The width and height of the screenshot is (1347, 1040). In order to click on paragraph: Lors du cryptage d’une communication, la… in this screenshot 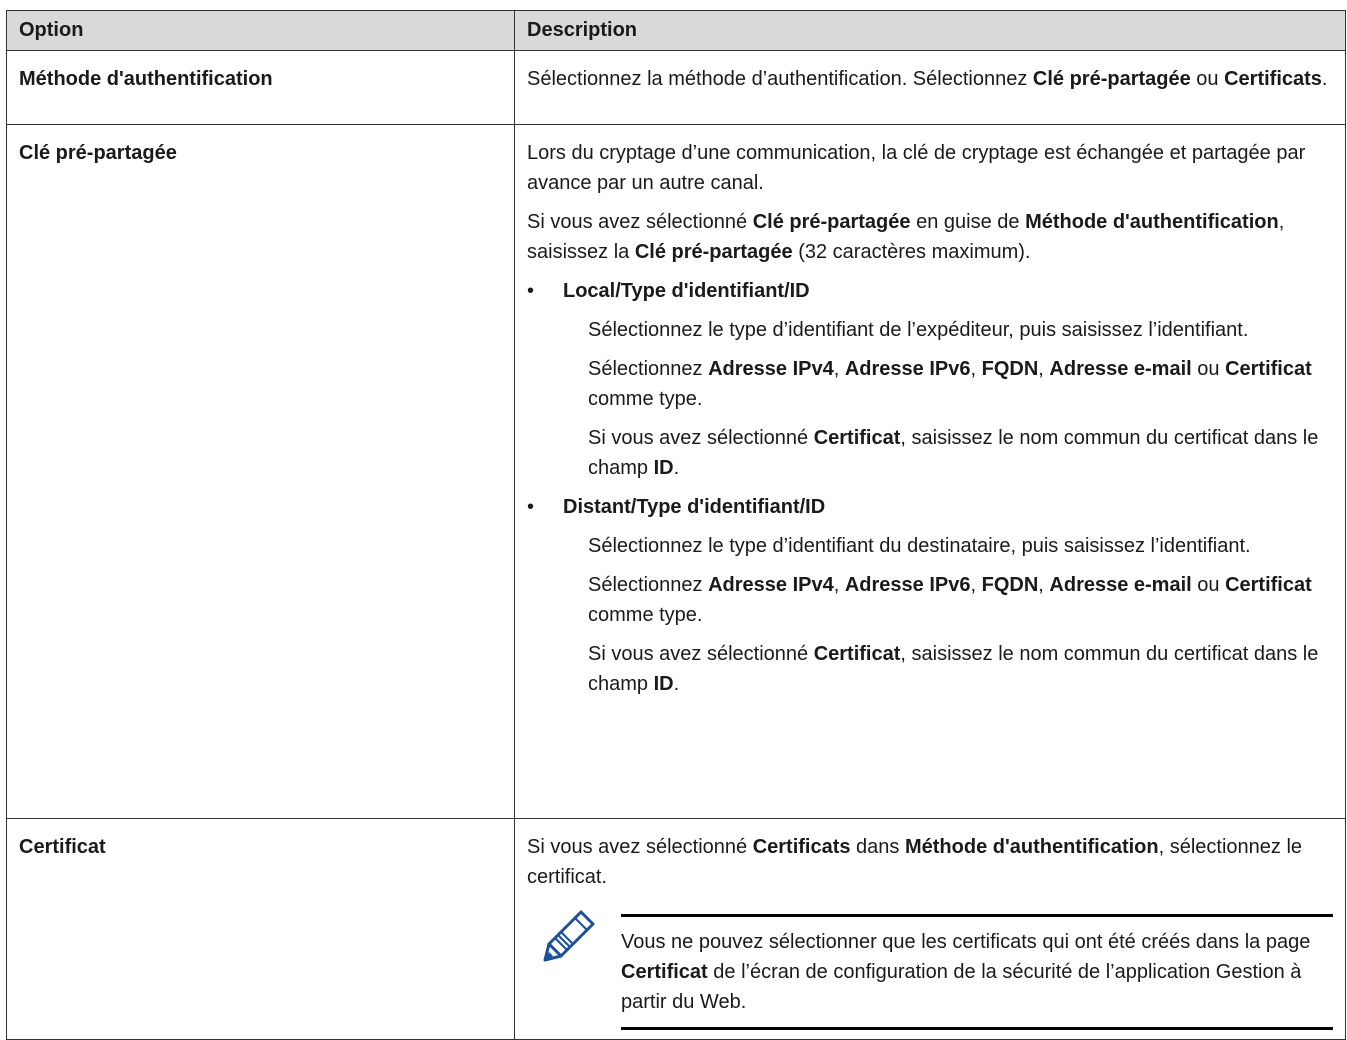, I will do `click(916, 168)`.